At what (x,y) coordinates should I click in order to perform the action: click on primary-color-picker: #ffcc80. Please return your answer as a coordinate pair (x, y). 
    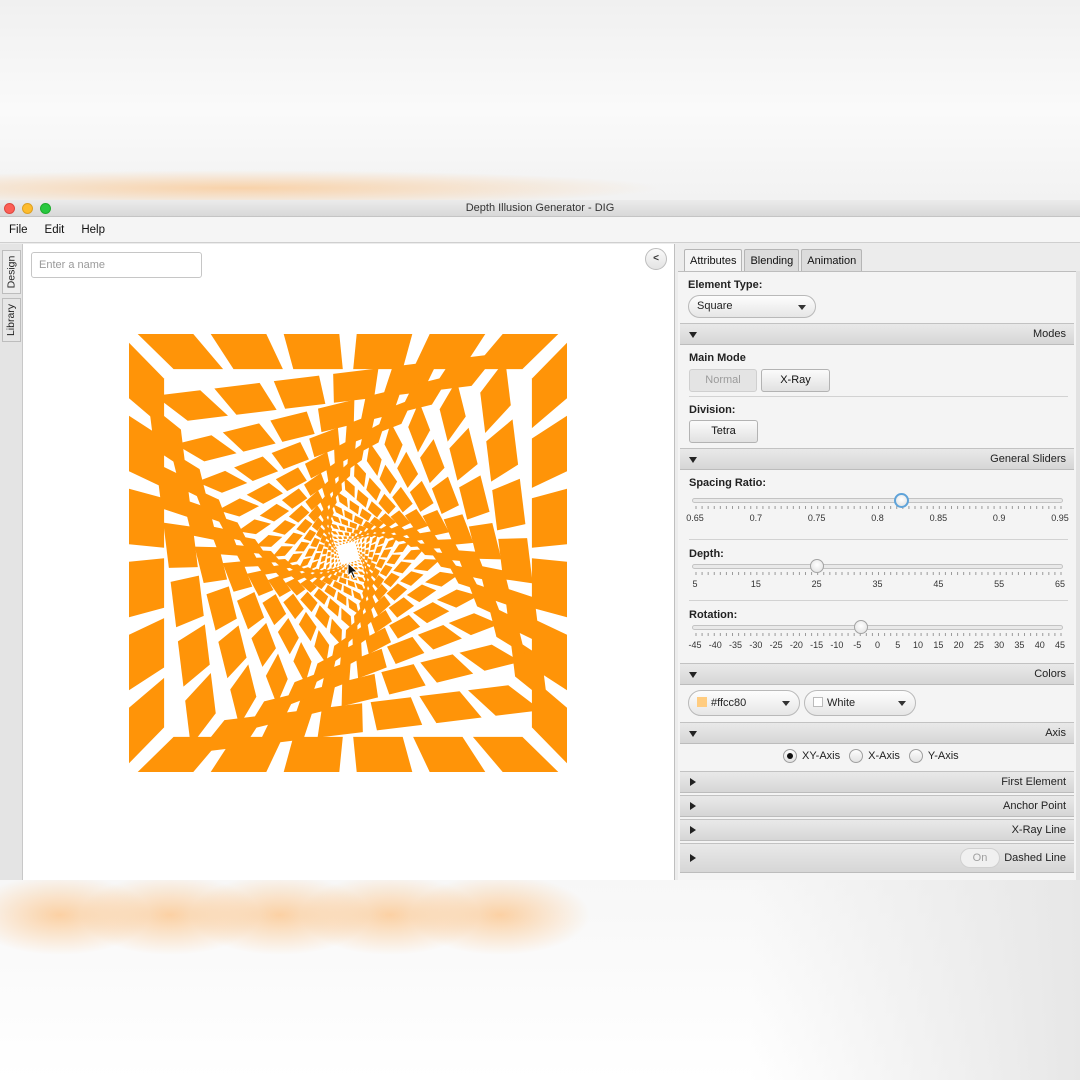
    Looking at the image, I should click on (744, 703).